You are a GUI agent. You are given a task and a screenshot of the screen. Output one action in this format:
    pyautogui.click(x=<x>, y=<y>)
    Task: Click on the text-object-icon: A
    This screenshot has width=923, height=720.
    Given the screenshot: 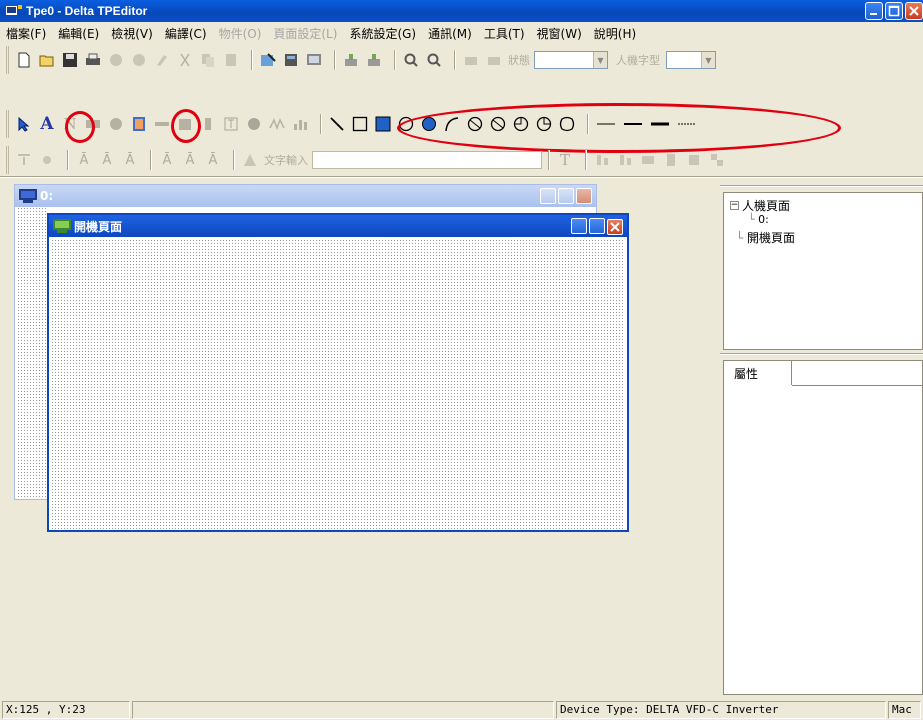 What is the action you would take?
    pyautogui.click(x=47, y=124)
    